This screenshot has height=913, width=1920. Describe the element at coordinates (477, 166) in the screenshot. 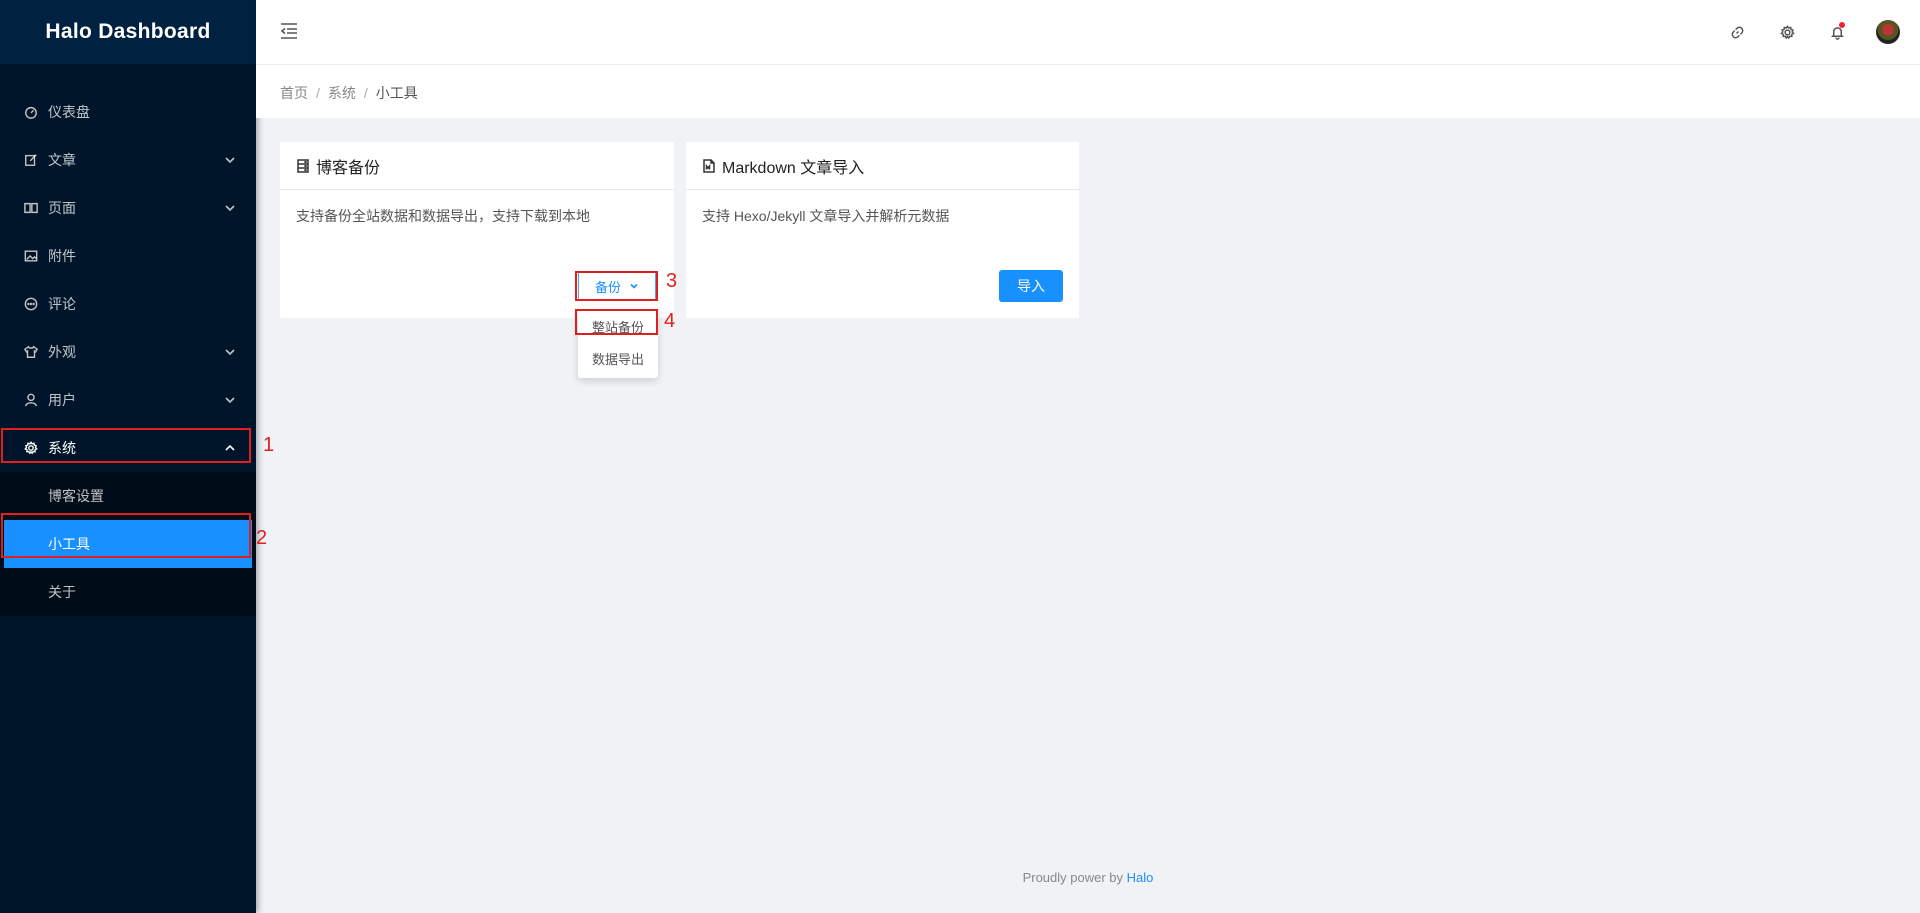

I see `backup-card-header: 博客备份` at that location.